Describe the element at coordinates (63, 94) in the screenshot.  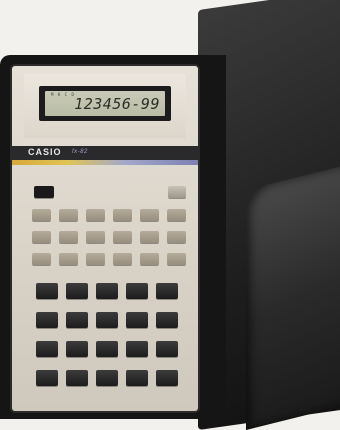
I see `lcd-indicators: M K C D` at that location.